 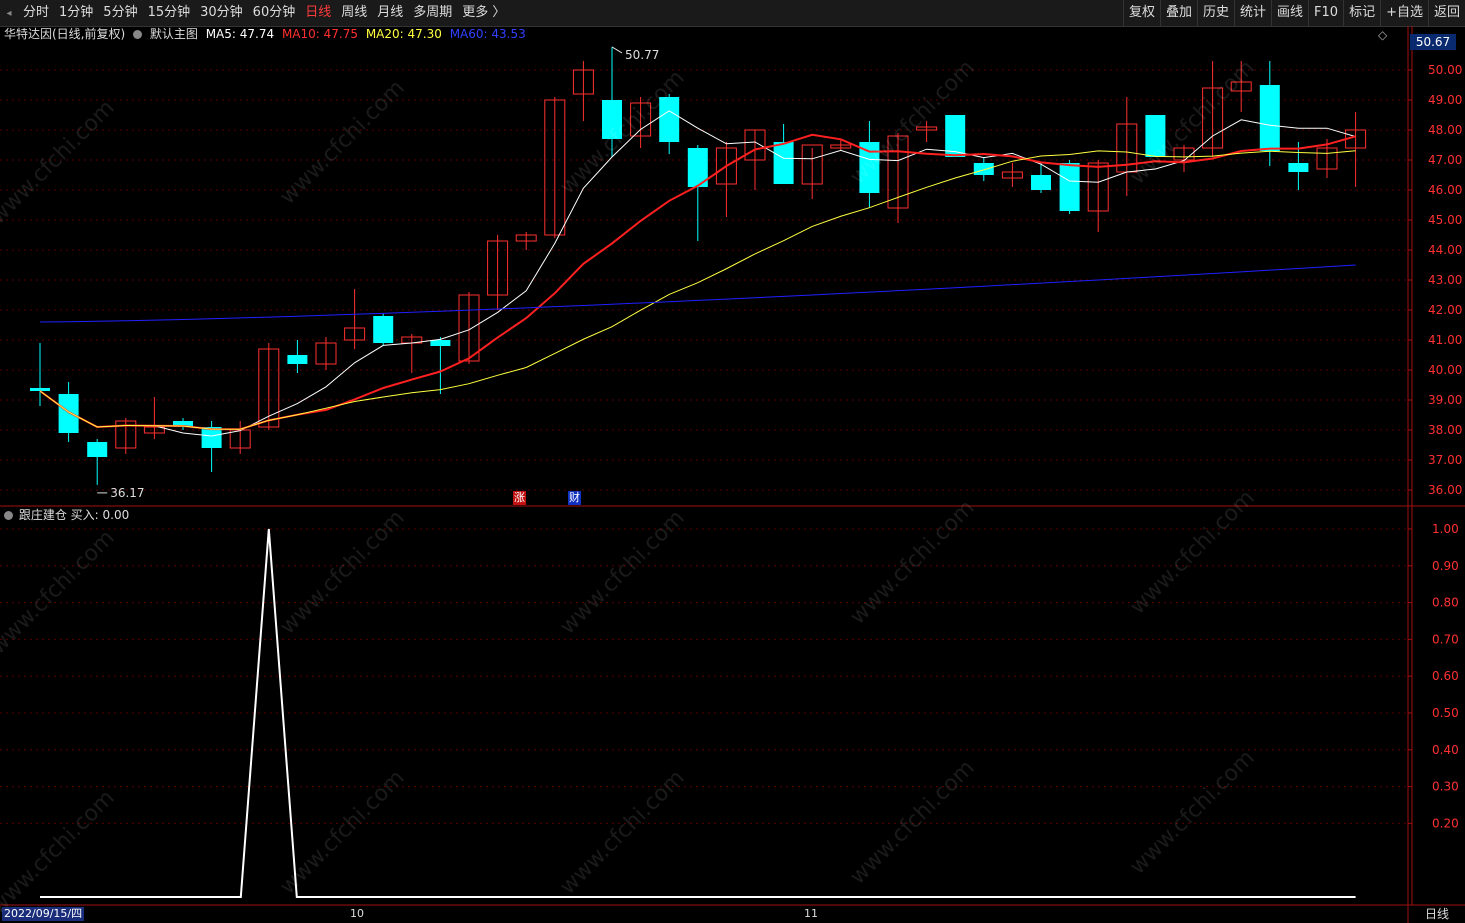 I want to click on price-tick-label: 44.00, so click(x=1445, y=250).